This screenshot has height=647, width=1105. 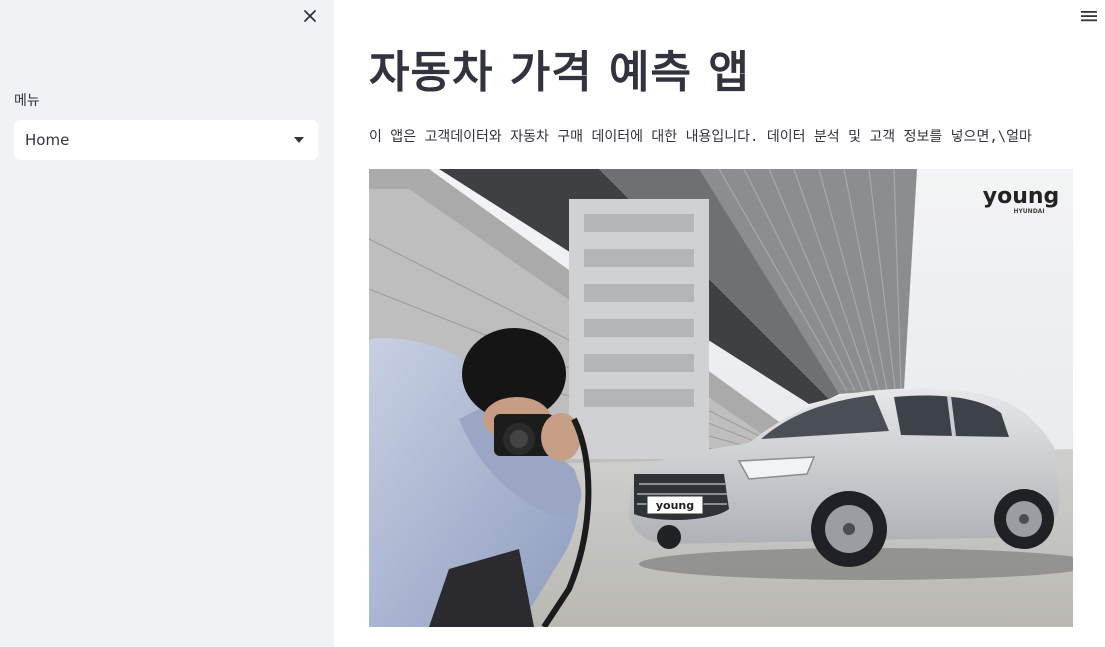 What do you see at coordinates (310, 16) in the screenshot?
I see `close-icon` at bounding box center [310, 16].